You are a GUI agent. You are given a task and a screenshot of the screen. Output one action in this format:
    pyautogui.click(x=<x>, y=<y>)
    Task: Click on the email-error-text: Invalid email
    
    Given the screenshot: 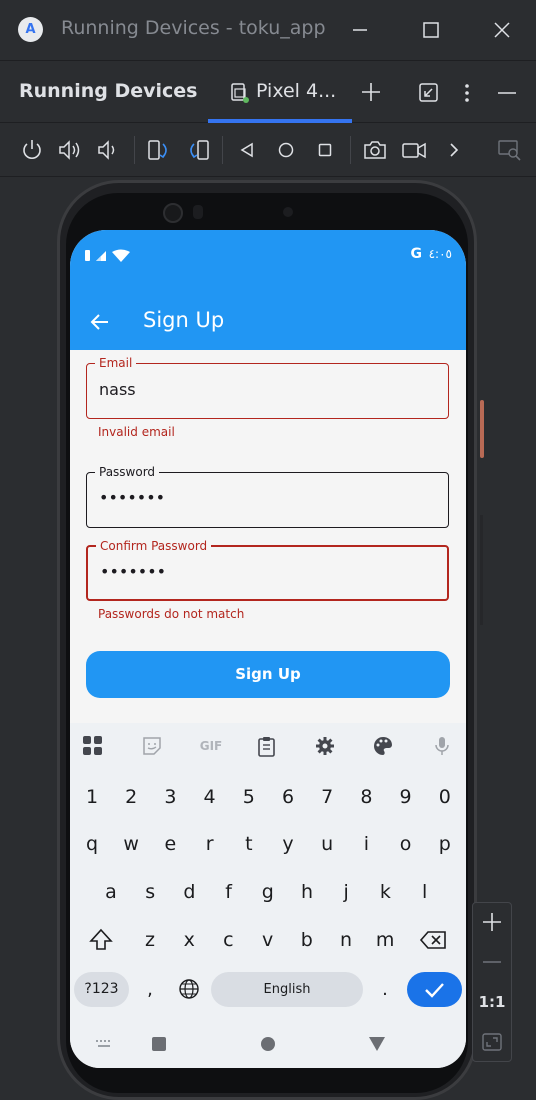 What is the action you would take?
    pyautogui.click(x=136, y=432)
    